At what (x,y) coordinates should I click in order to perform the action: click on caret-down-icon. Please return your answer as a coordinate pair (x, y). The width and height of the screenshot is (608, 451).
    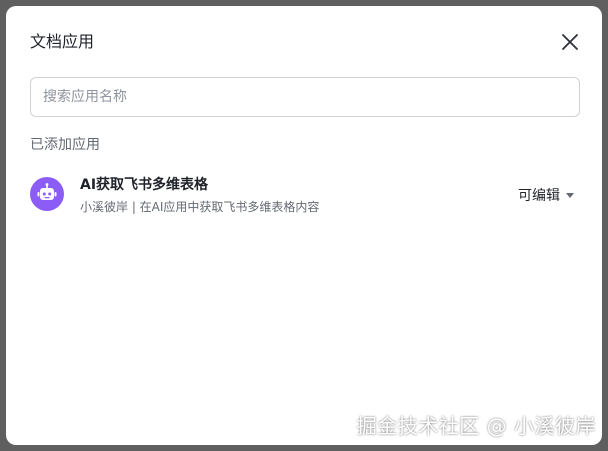
    Looking at the image, I should click on (570, 195).